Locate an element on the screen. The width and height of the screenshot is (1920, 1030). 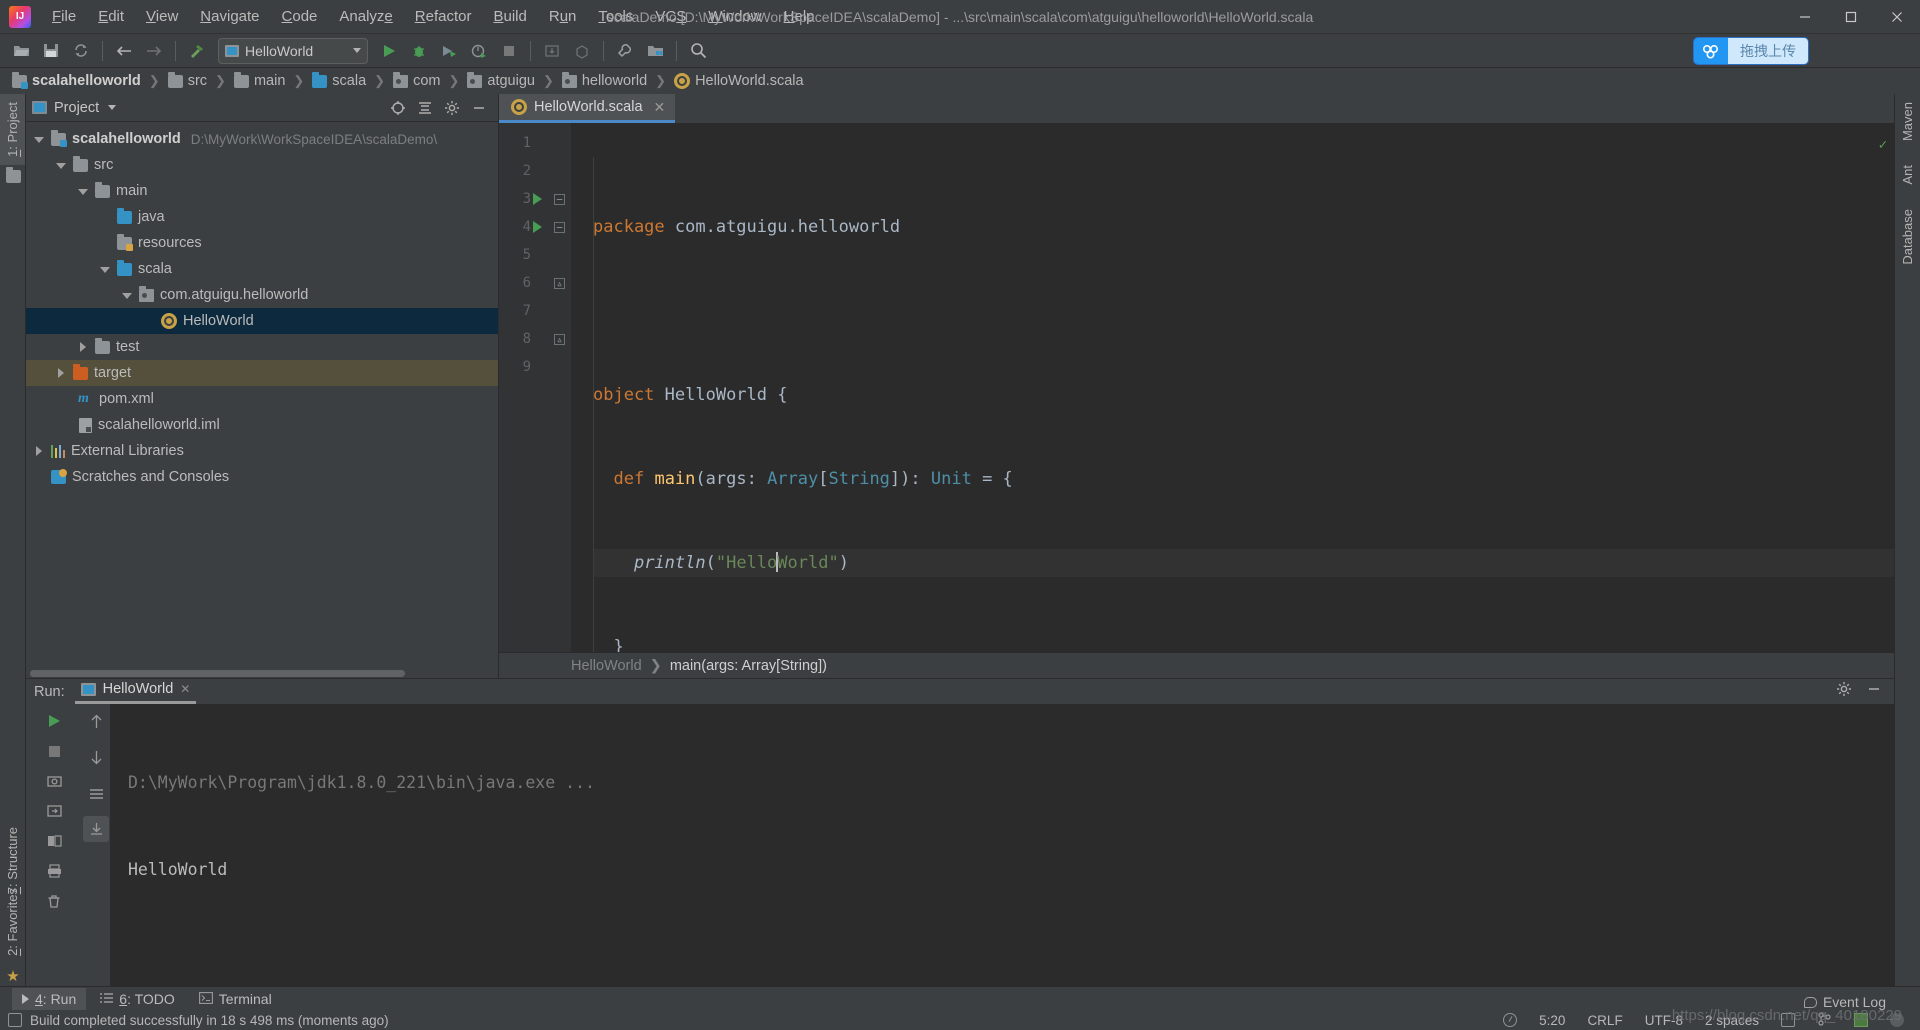
event-log-button: Event Log is located at coordinates (1844, 1002).